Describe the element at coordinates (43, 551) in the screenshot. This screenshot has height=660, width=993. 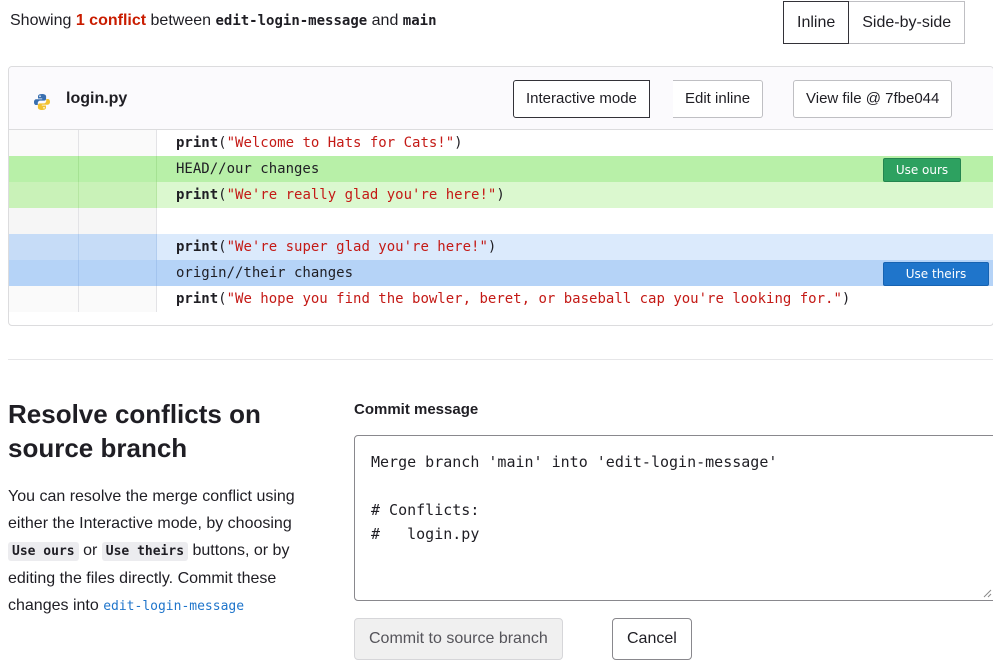
I see `use-ours-chip: Use ours` at that location.